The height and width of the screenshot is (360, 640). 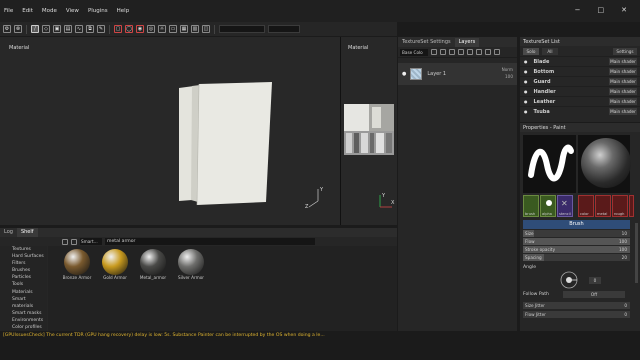 I want to click on zoom-field, so click(x=284, y=29).